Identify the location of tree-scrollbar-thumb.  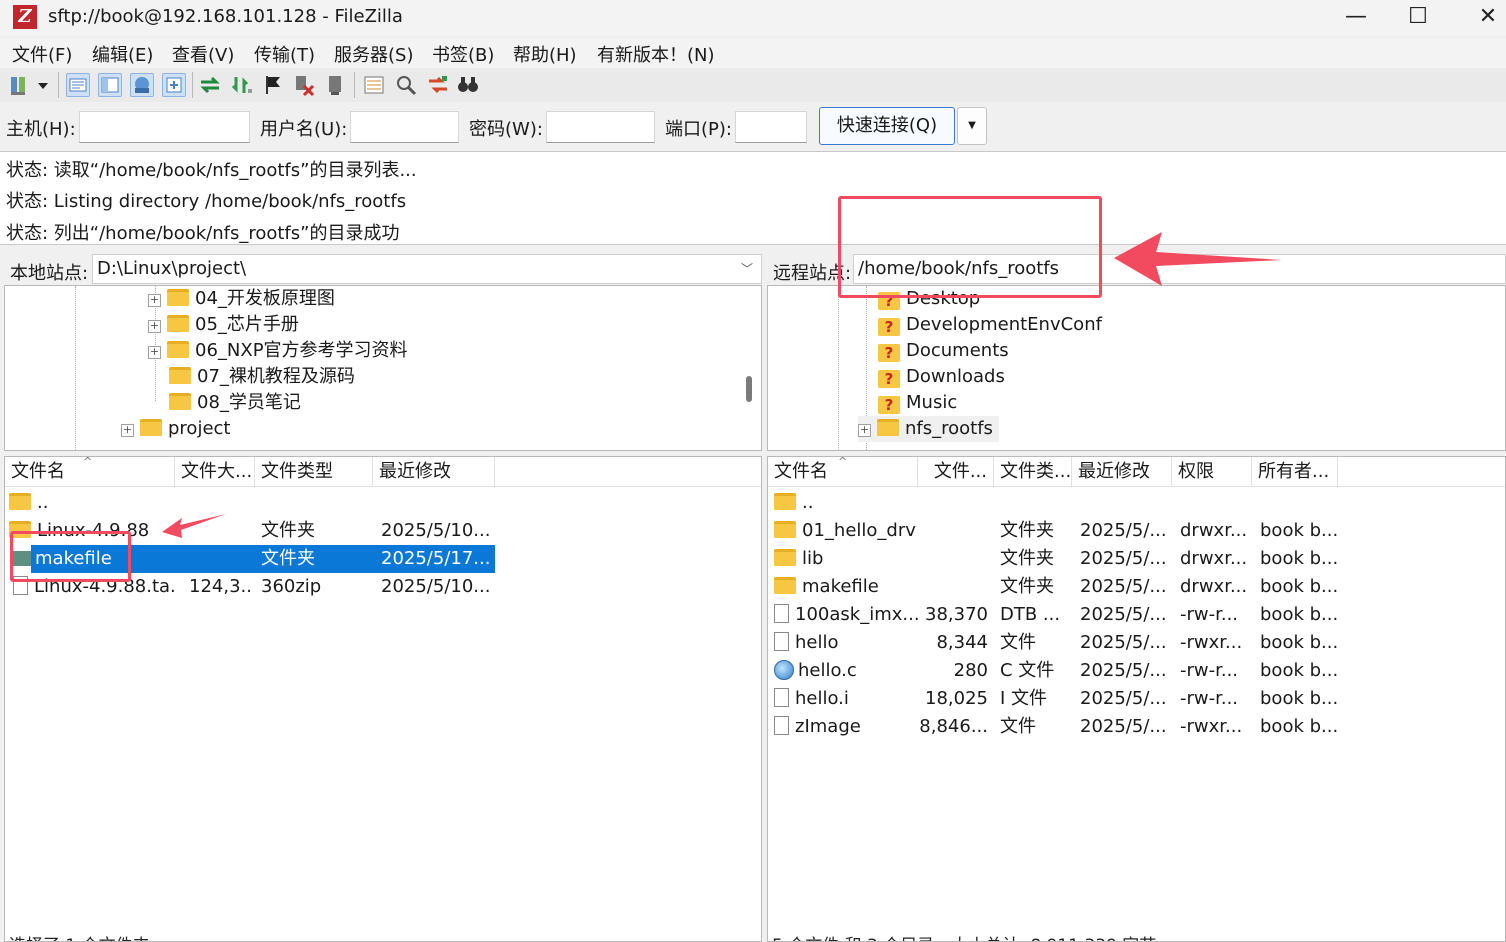
(749, 389).